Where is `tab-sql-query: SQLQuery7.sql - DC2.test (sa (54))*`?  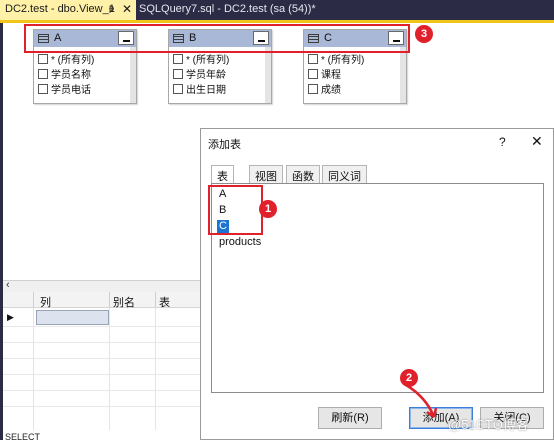 tab-sql-query: SQLQuery7.sql - DC2.test (sa (54))* is located at coordinates (227, 10).